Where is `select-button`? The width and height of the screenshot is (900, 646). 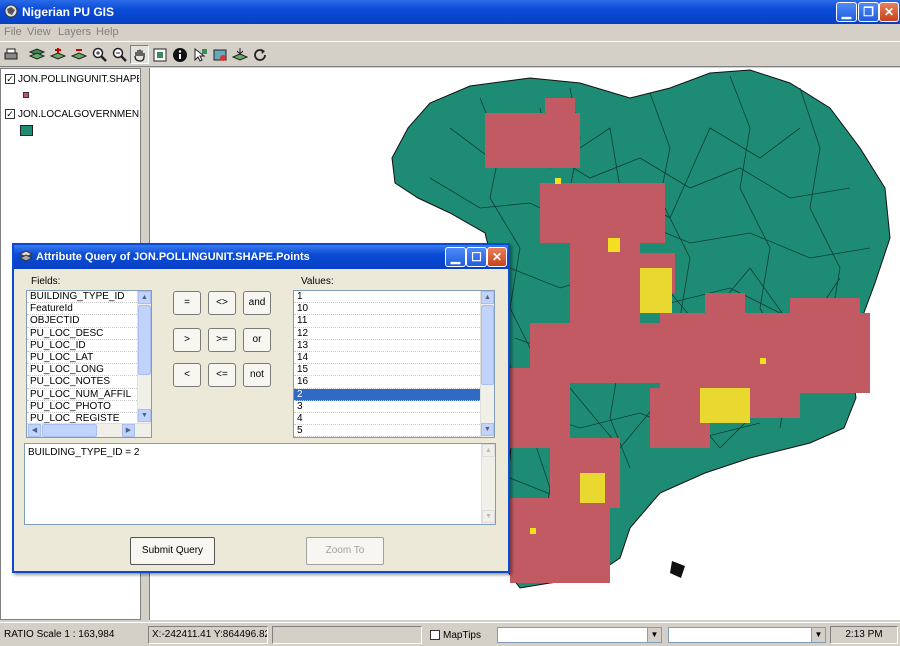
select-button is located at coordinates (199, 54).